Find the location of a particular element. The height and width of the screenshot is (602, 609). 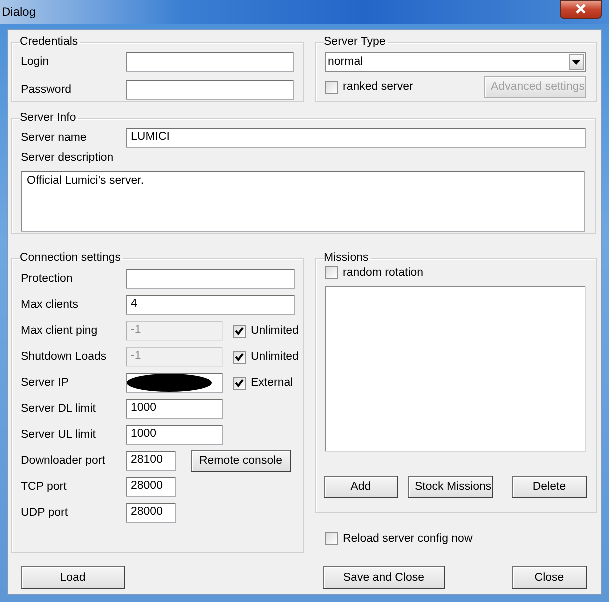

checkbox-label: External is located at coordinates (272, 383).